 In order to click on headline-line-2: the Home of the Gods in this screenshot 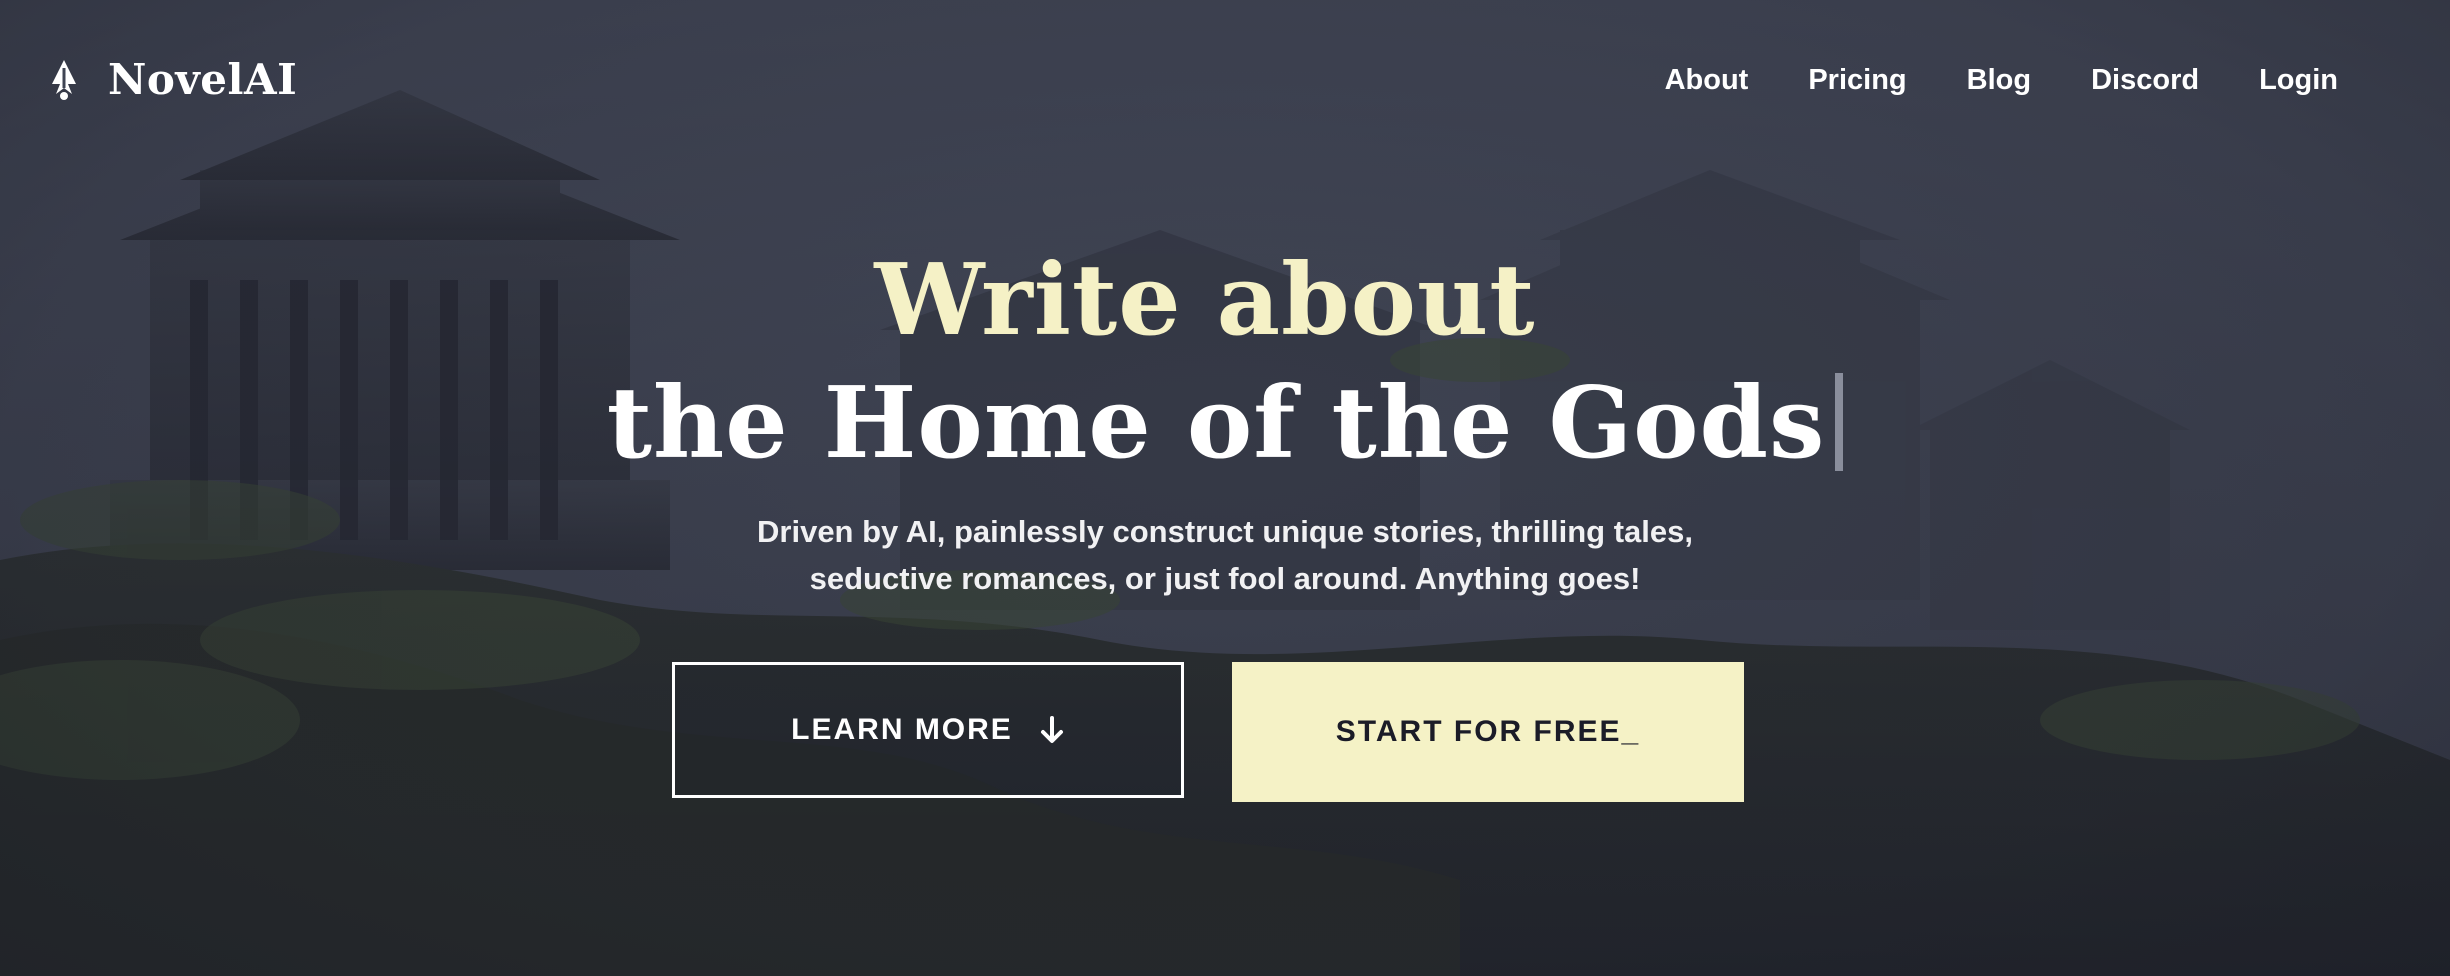, I will do `click(1225, 424)`.